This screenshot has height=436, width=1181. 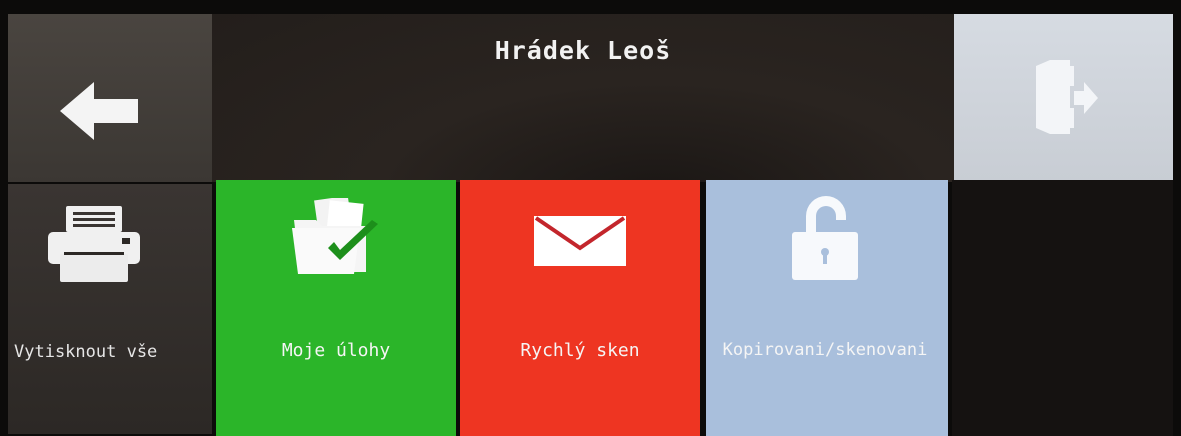 I want to click on tile-label: Moje úlohy, so click(x=336, y=350).